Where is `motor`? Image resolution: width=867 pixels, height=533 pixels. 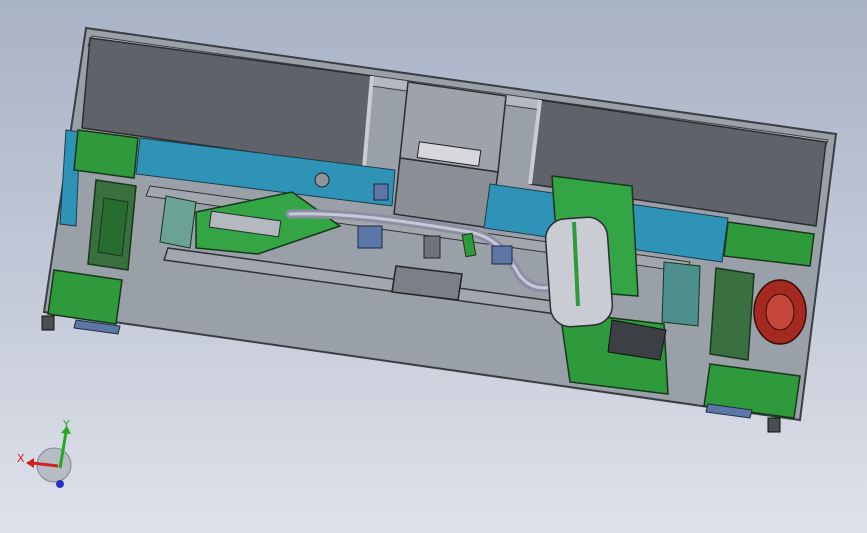 motor is located at coordinates (780, 312).